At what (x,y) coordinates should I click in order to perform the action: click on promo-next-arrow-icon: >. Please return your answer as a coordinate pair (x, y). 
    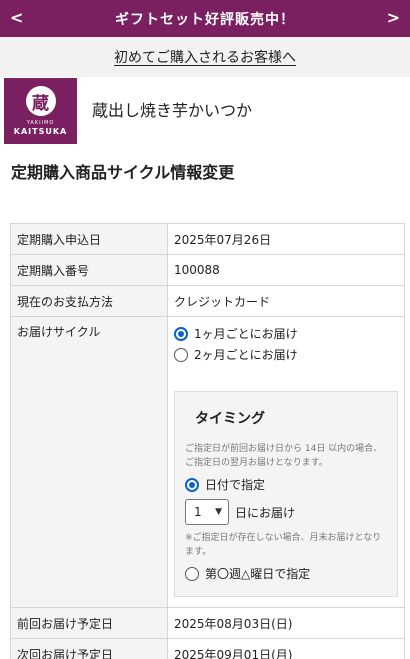
    Looking at the image, I should click on (393, 17).